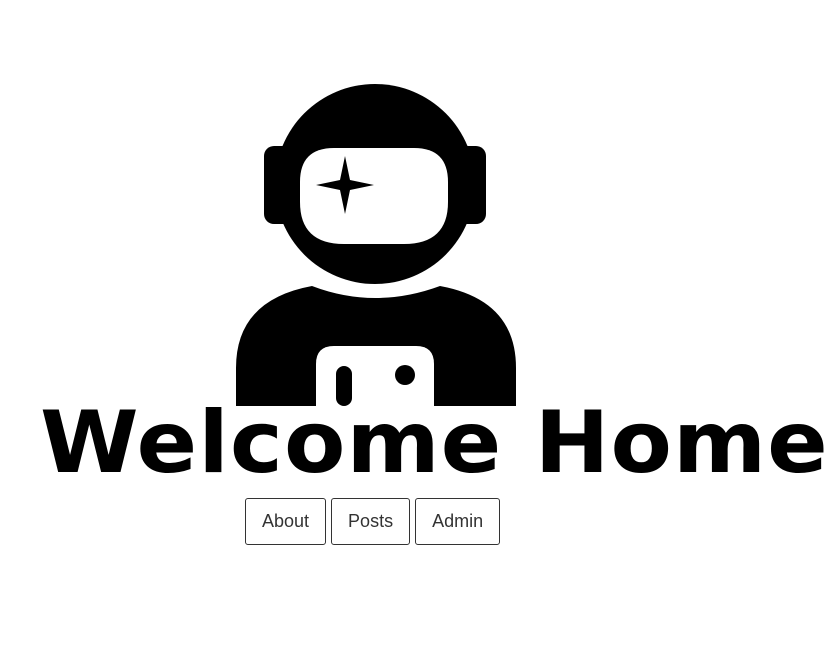  Describe the element at coordinates (458, 521) in the screenshot. I see `admin-button: Admin` at that location.